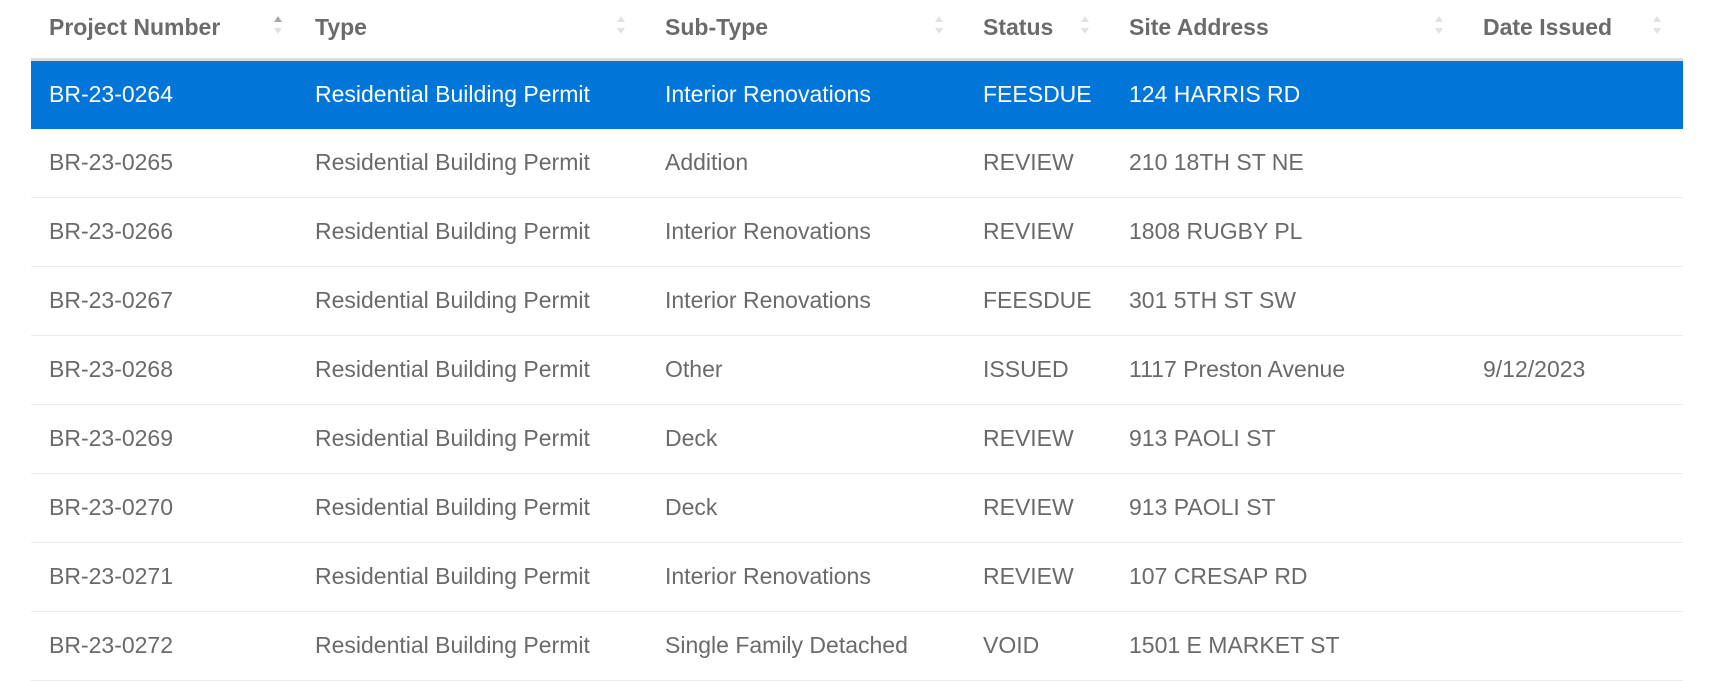 Image resolution: width=1712 pixels, height=681 pixels. I want to click on column-header-status: Status, so click(1038, 30).